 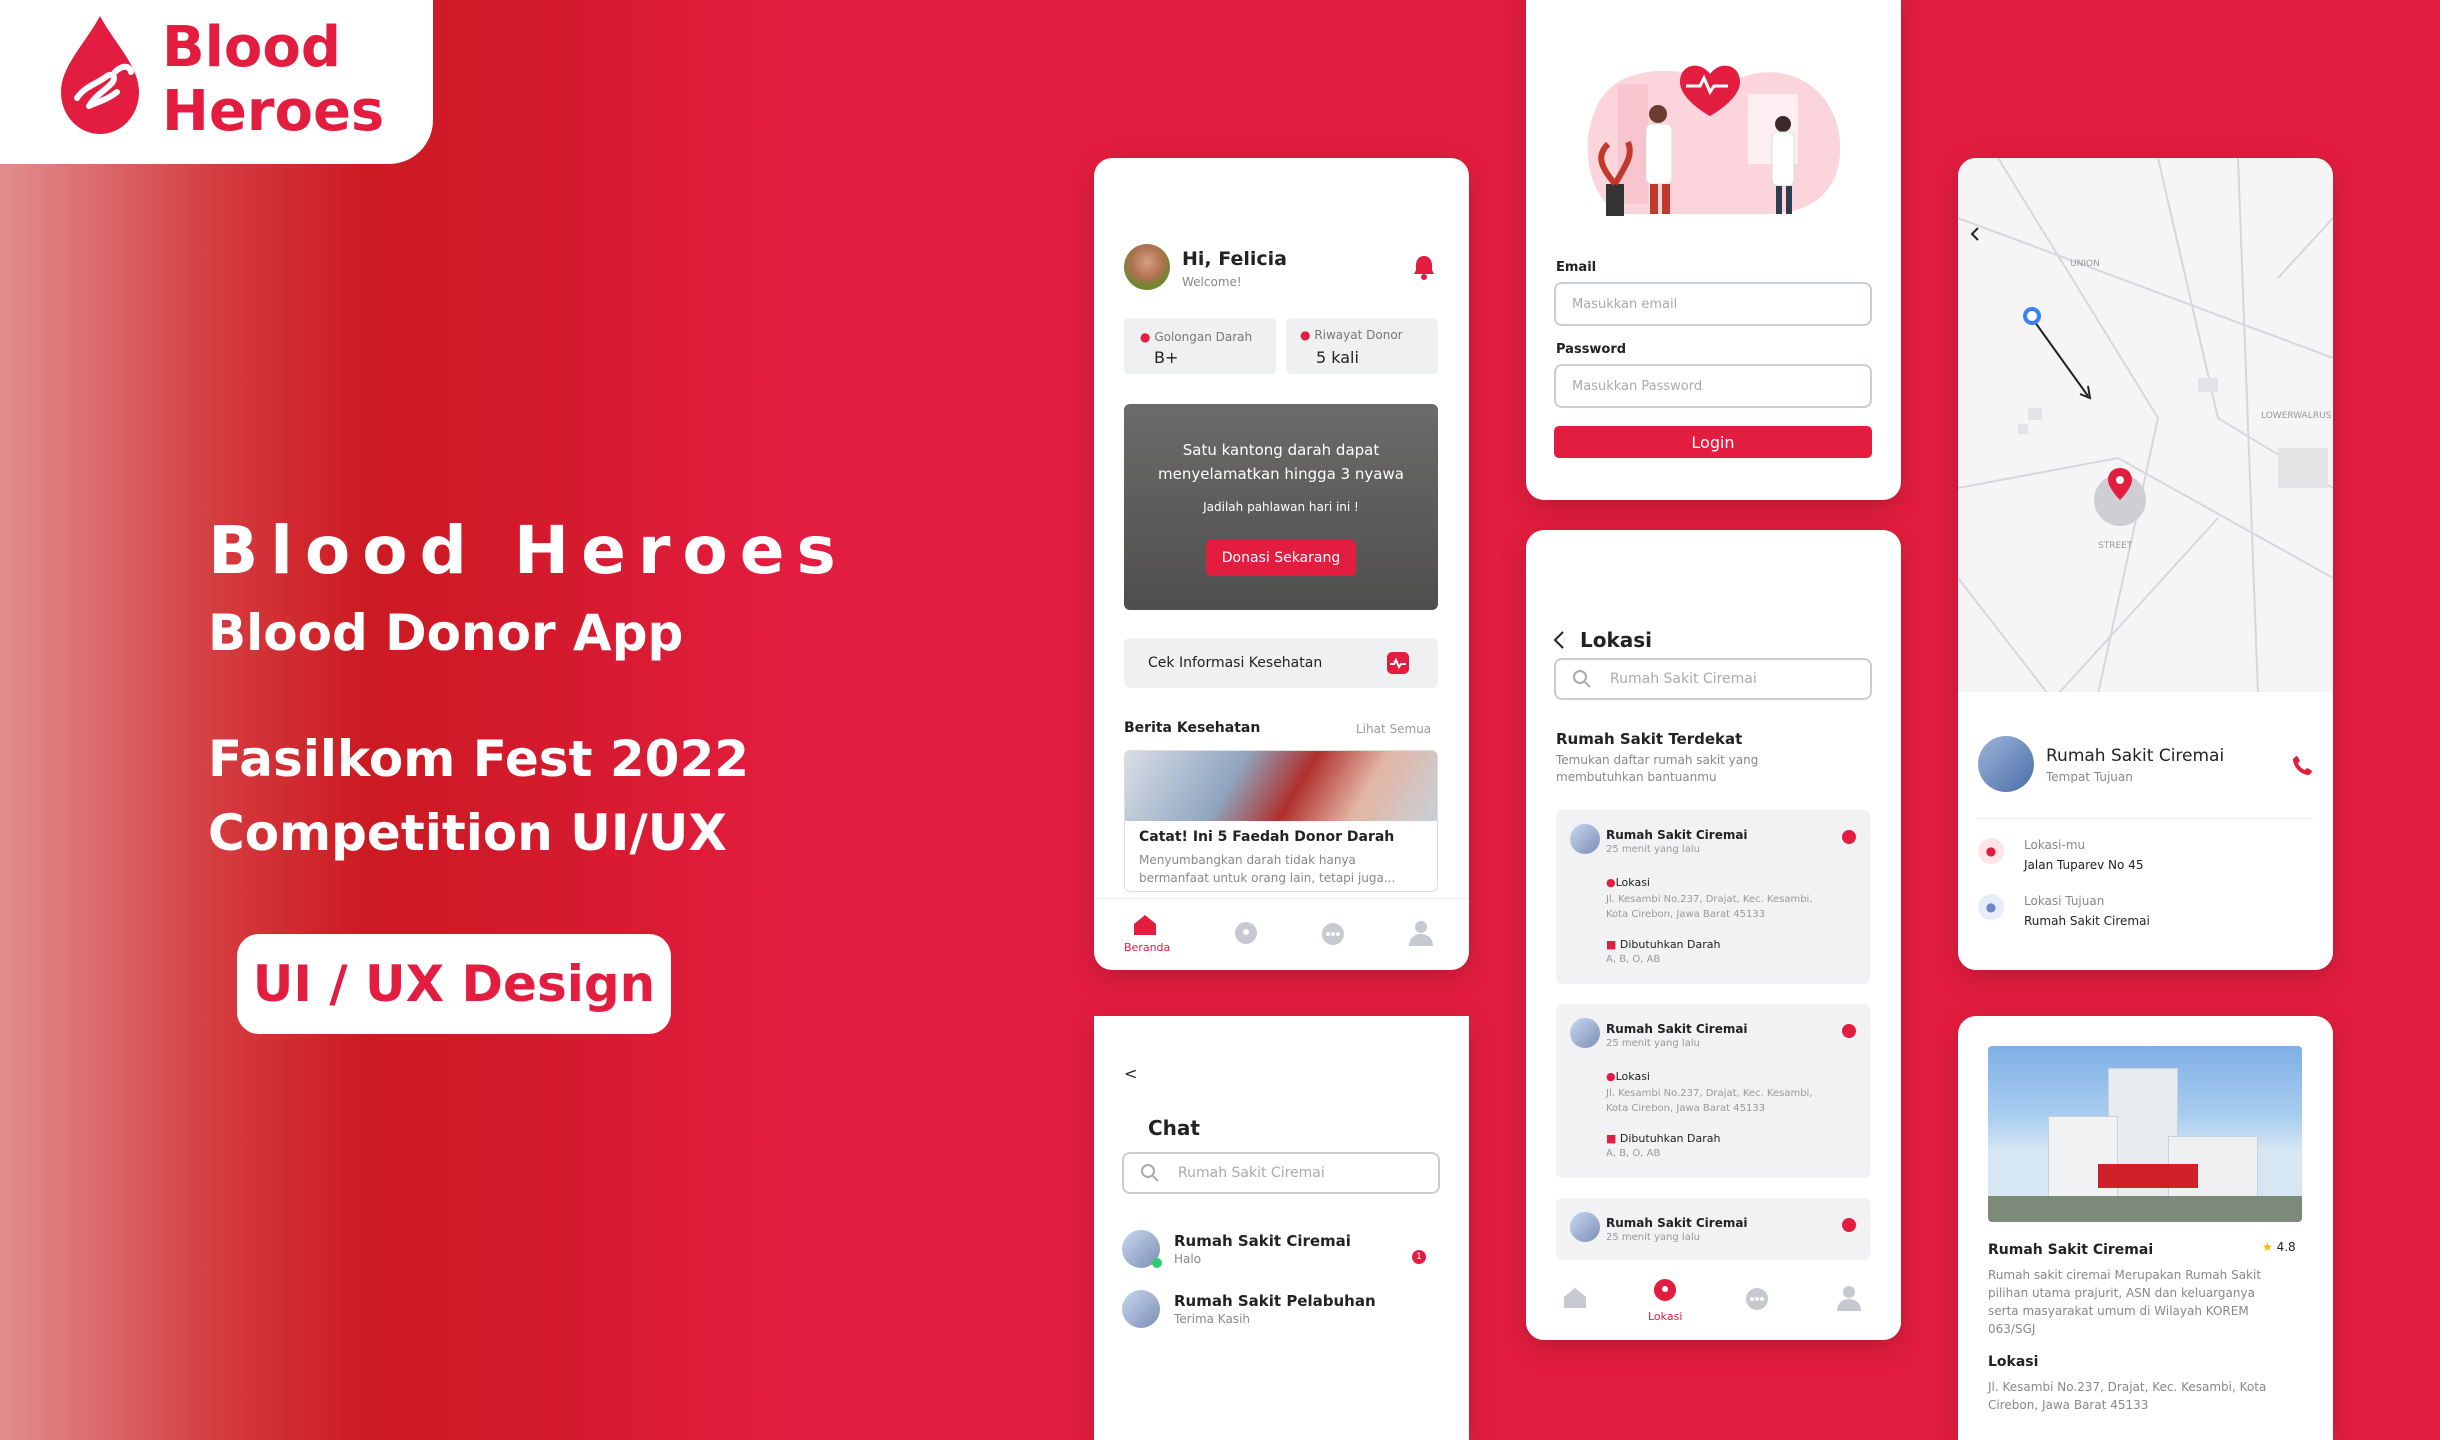 What do you see at coordinates (1281, 934) in the screenshot?
I see `bottom-nav: Beranda` at bounding box center [1281, 934].